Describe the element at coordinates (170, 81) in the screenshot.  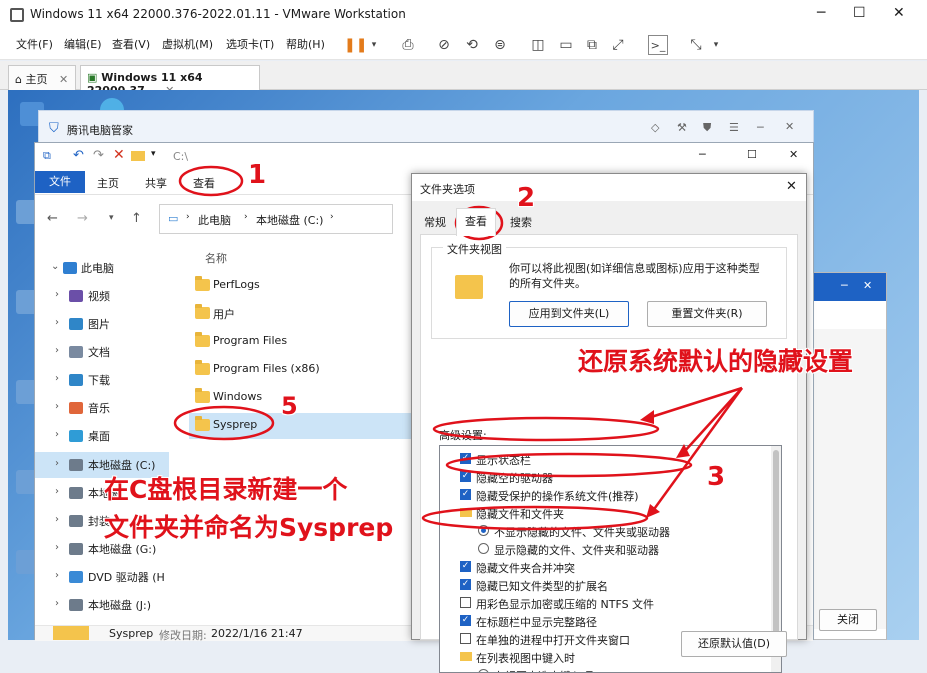
I see `tab-vm: ▣ Windows 11 x64 22000.37... ✕` at that location.